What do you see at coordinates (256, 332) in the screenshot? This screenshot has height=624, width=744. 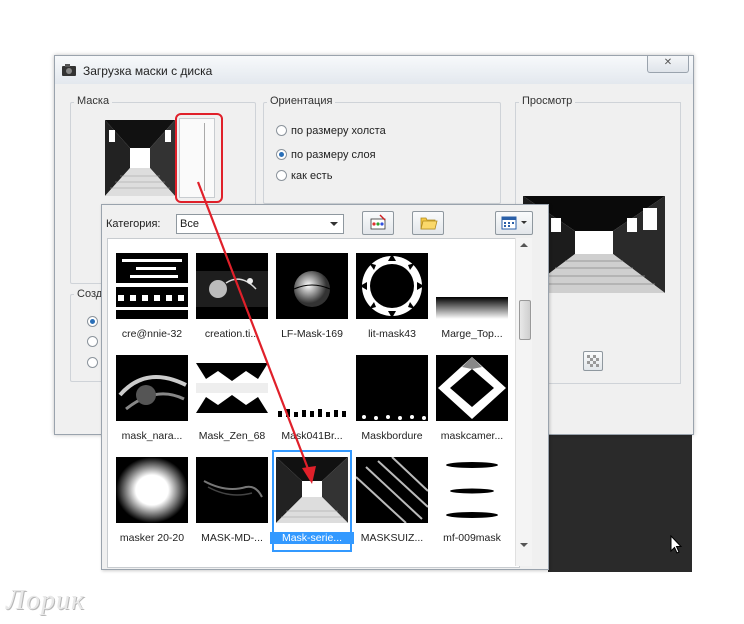 I see `annotation-arrow` at bounding box center [256, 332].